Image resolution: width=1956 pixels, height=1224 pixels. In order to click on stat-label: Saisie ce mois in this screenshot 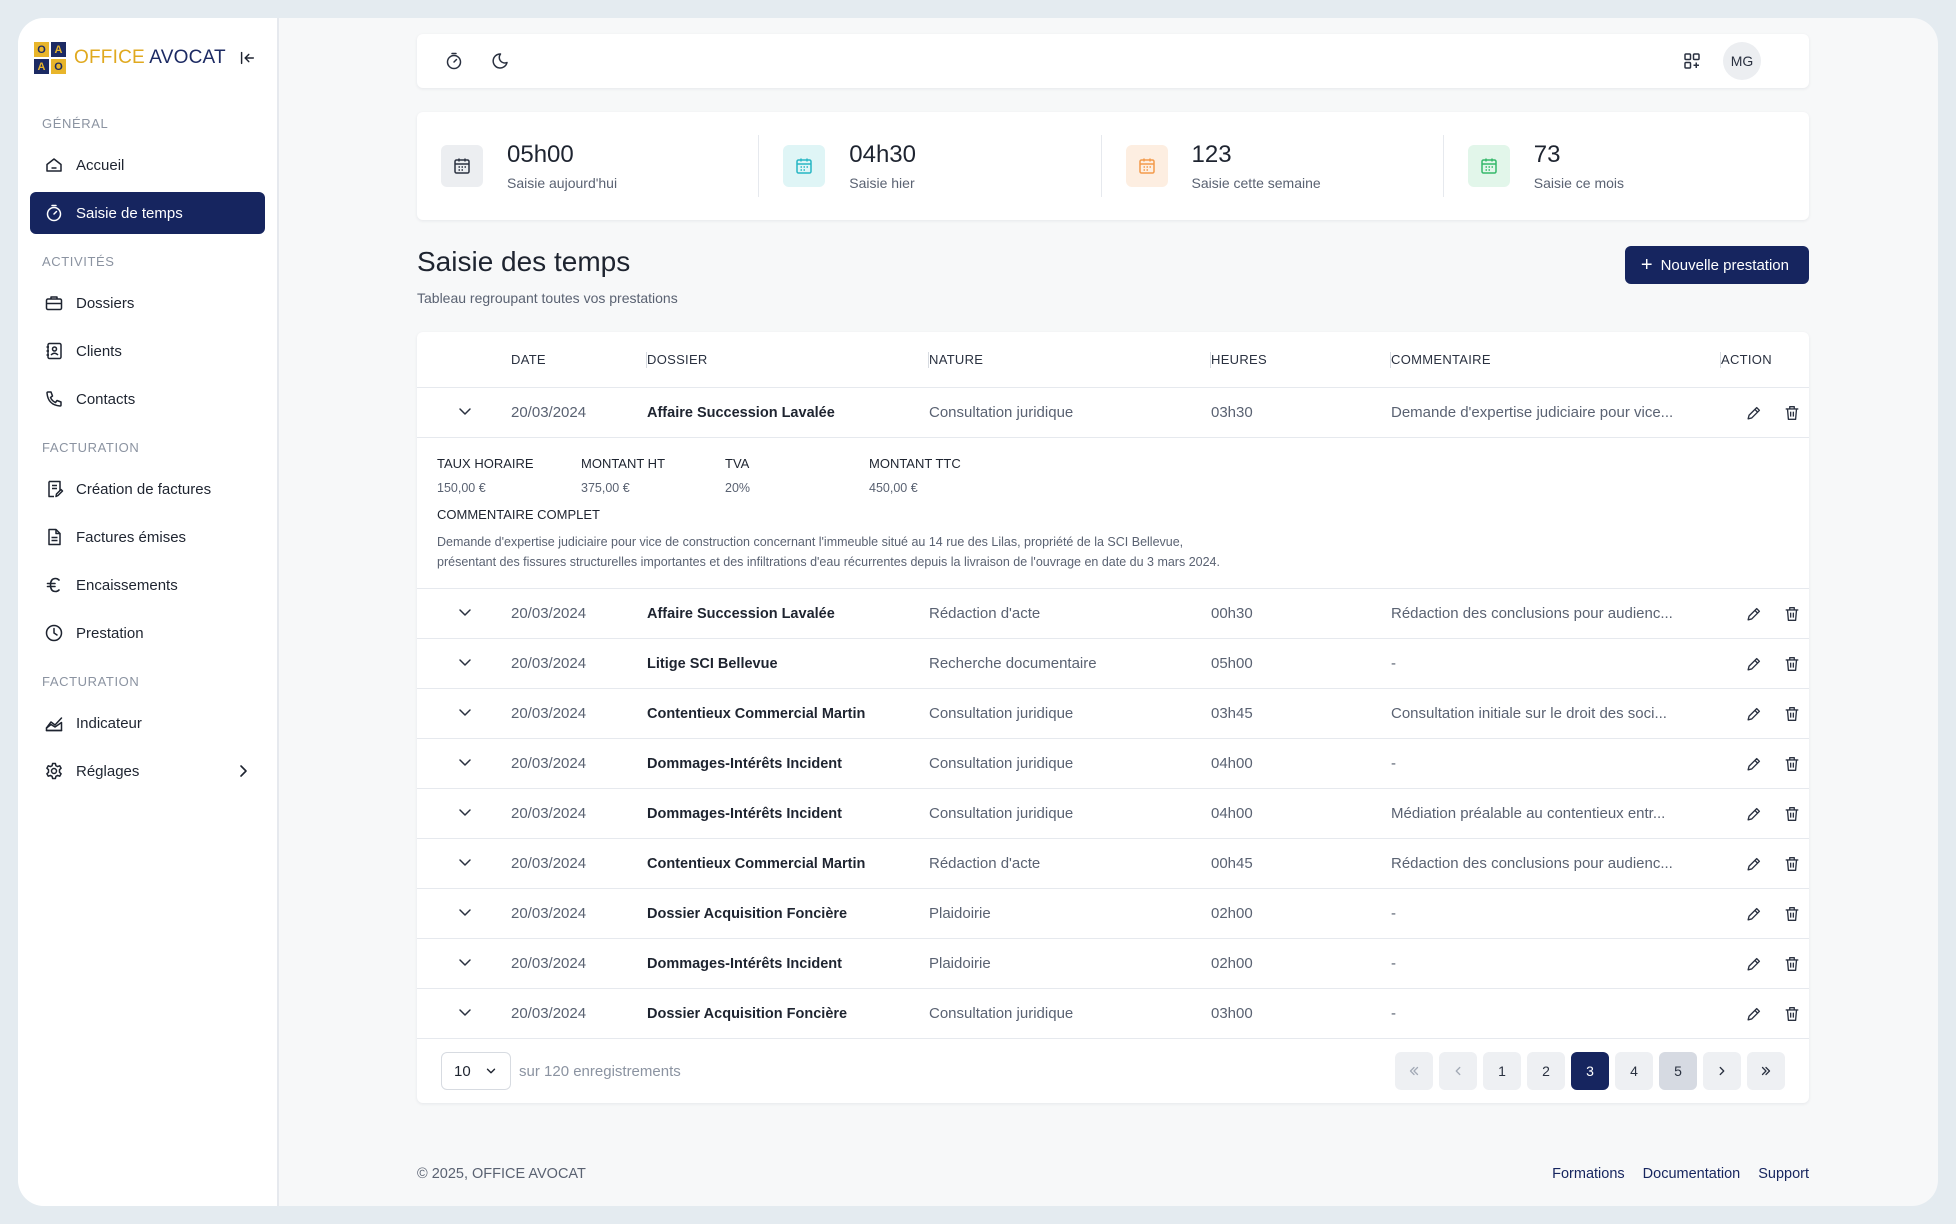, I will do `click(1579, 183)`.